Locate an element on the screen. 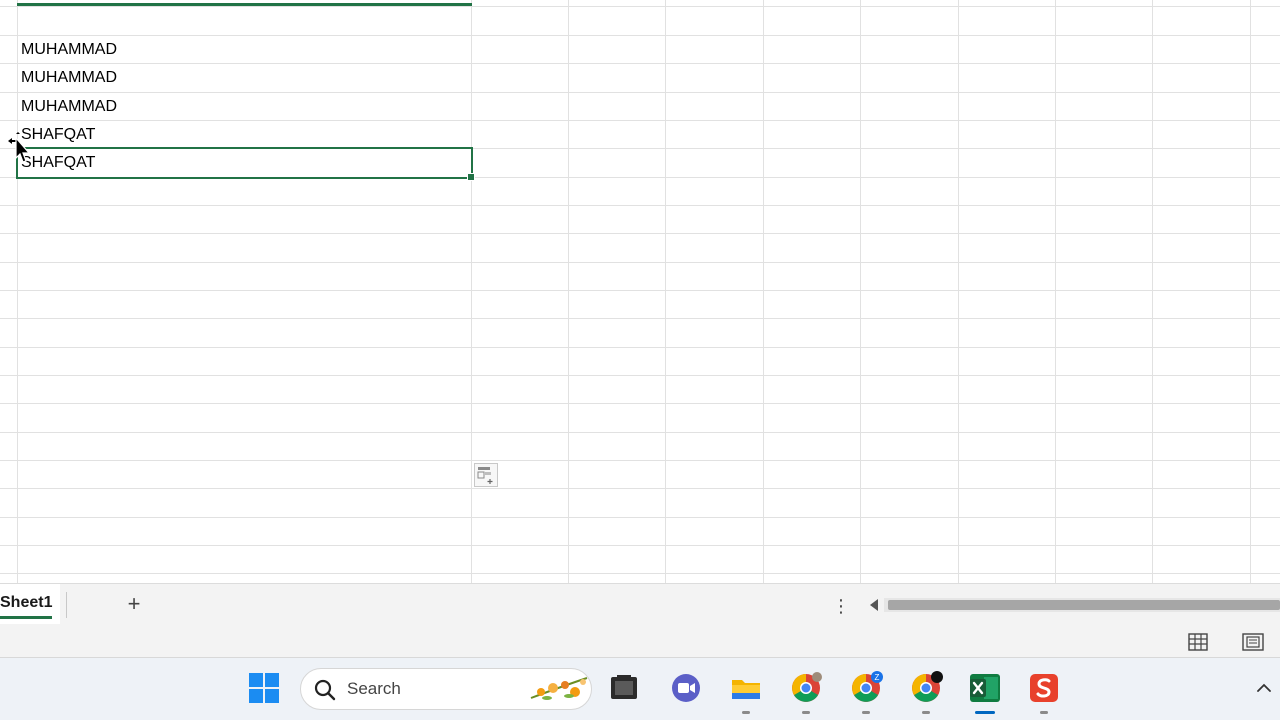 This screenshot has height=720, width=1280. cell-muhammad-3: MUHAMMAD is located at coordinates (69, 107).